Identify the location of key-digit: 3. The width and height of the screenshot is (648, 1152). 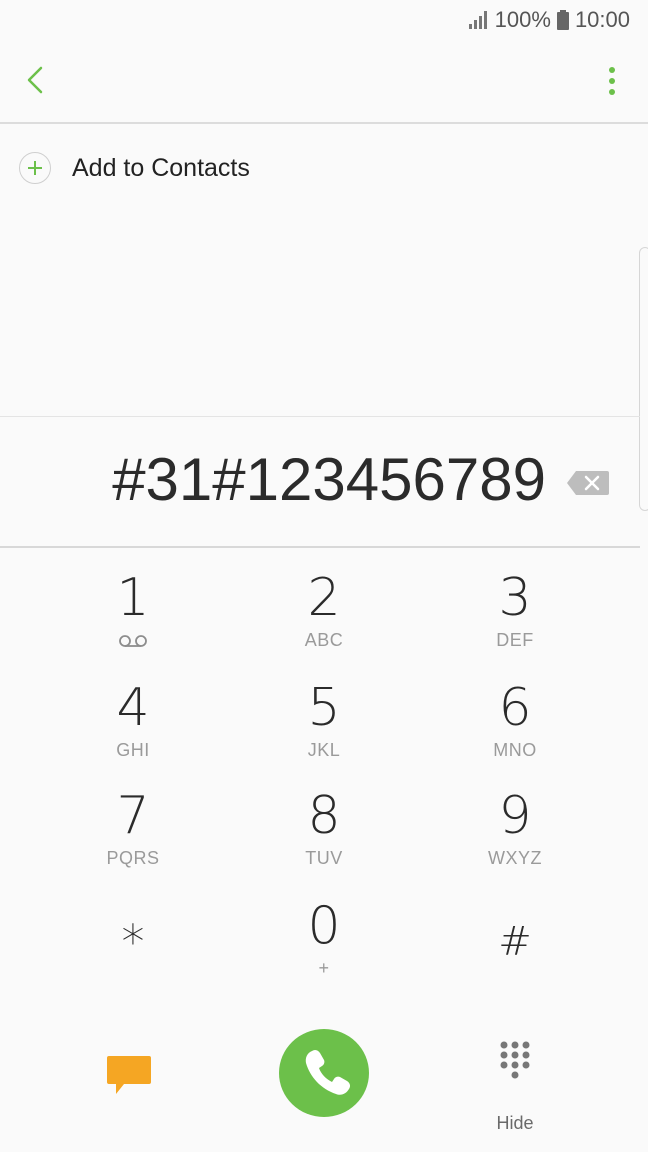
(515, 598).